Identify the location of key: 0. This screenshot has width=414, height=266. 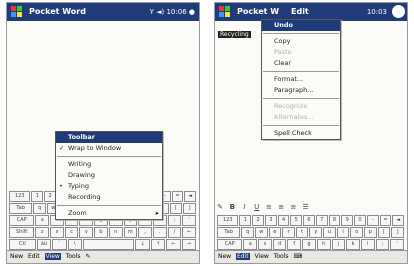
(360, 220).